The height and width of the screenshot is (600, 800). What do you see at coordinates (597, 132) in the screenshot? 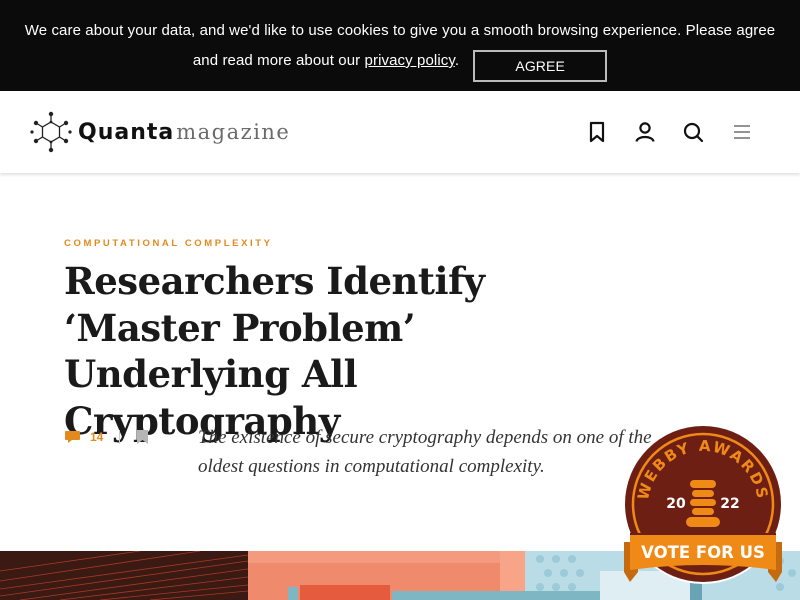
I see `bookmark-icon` at bounding box center [597, 132].